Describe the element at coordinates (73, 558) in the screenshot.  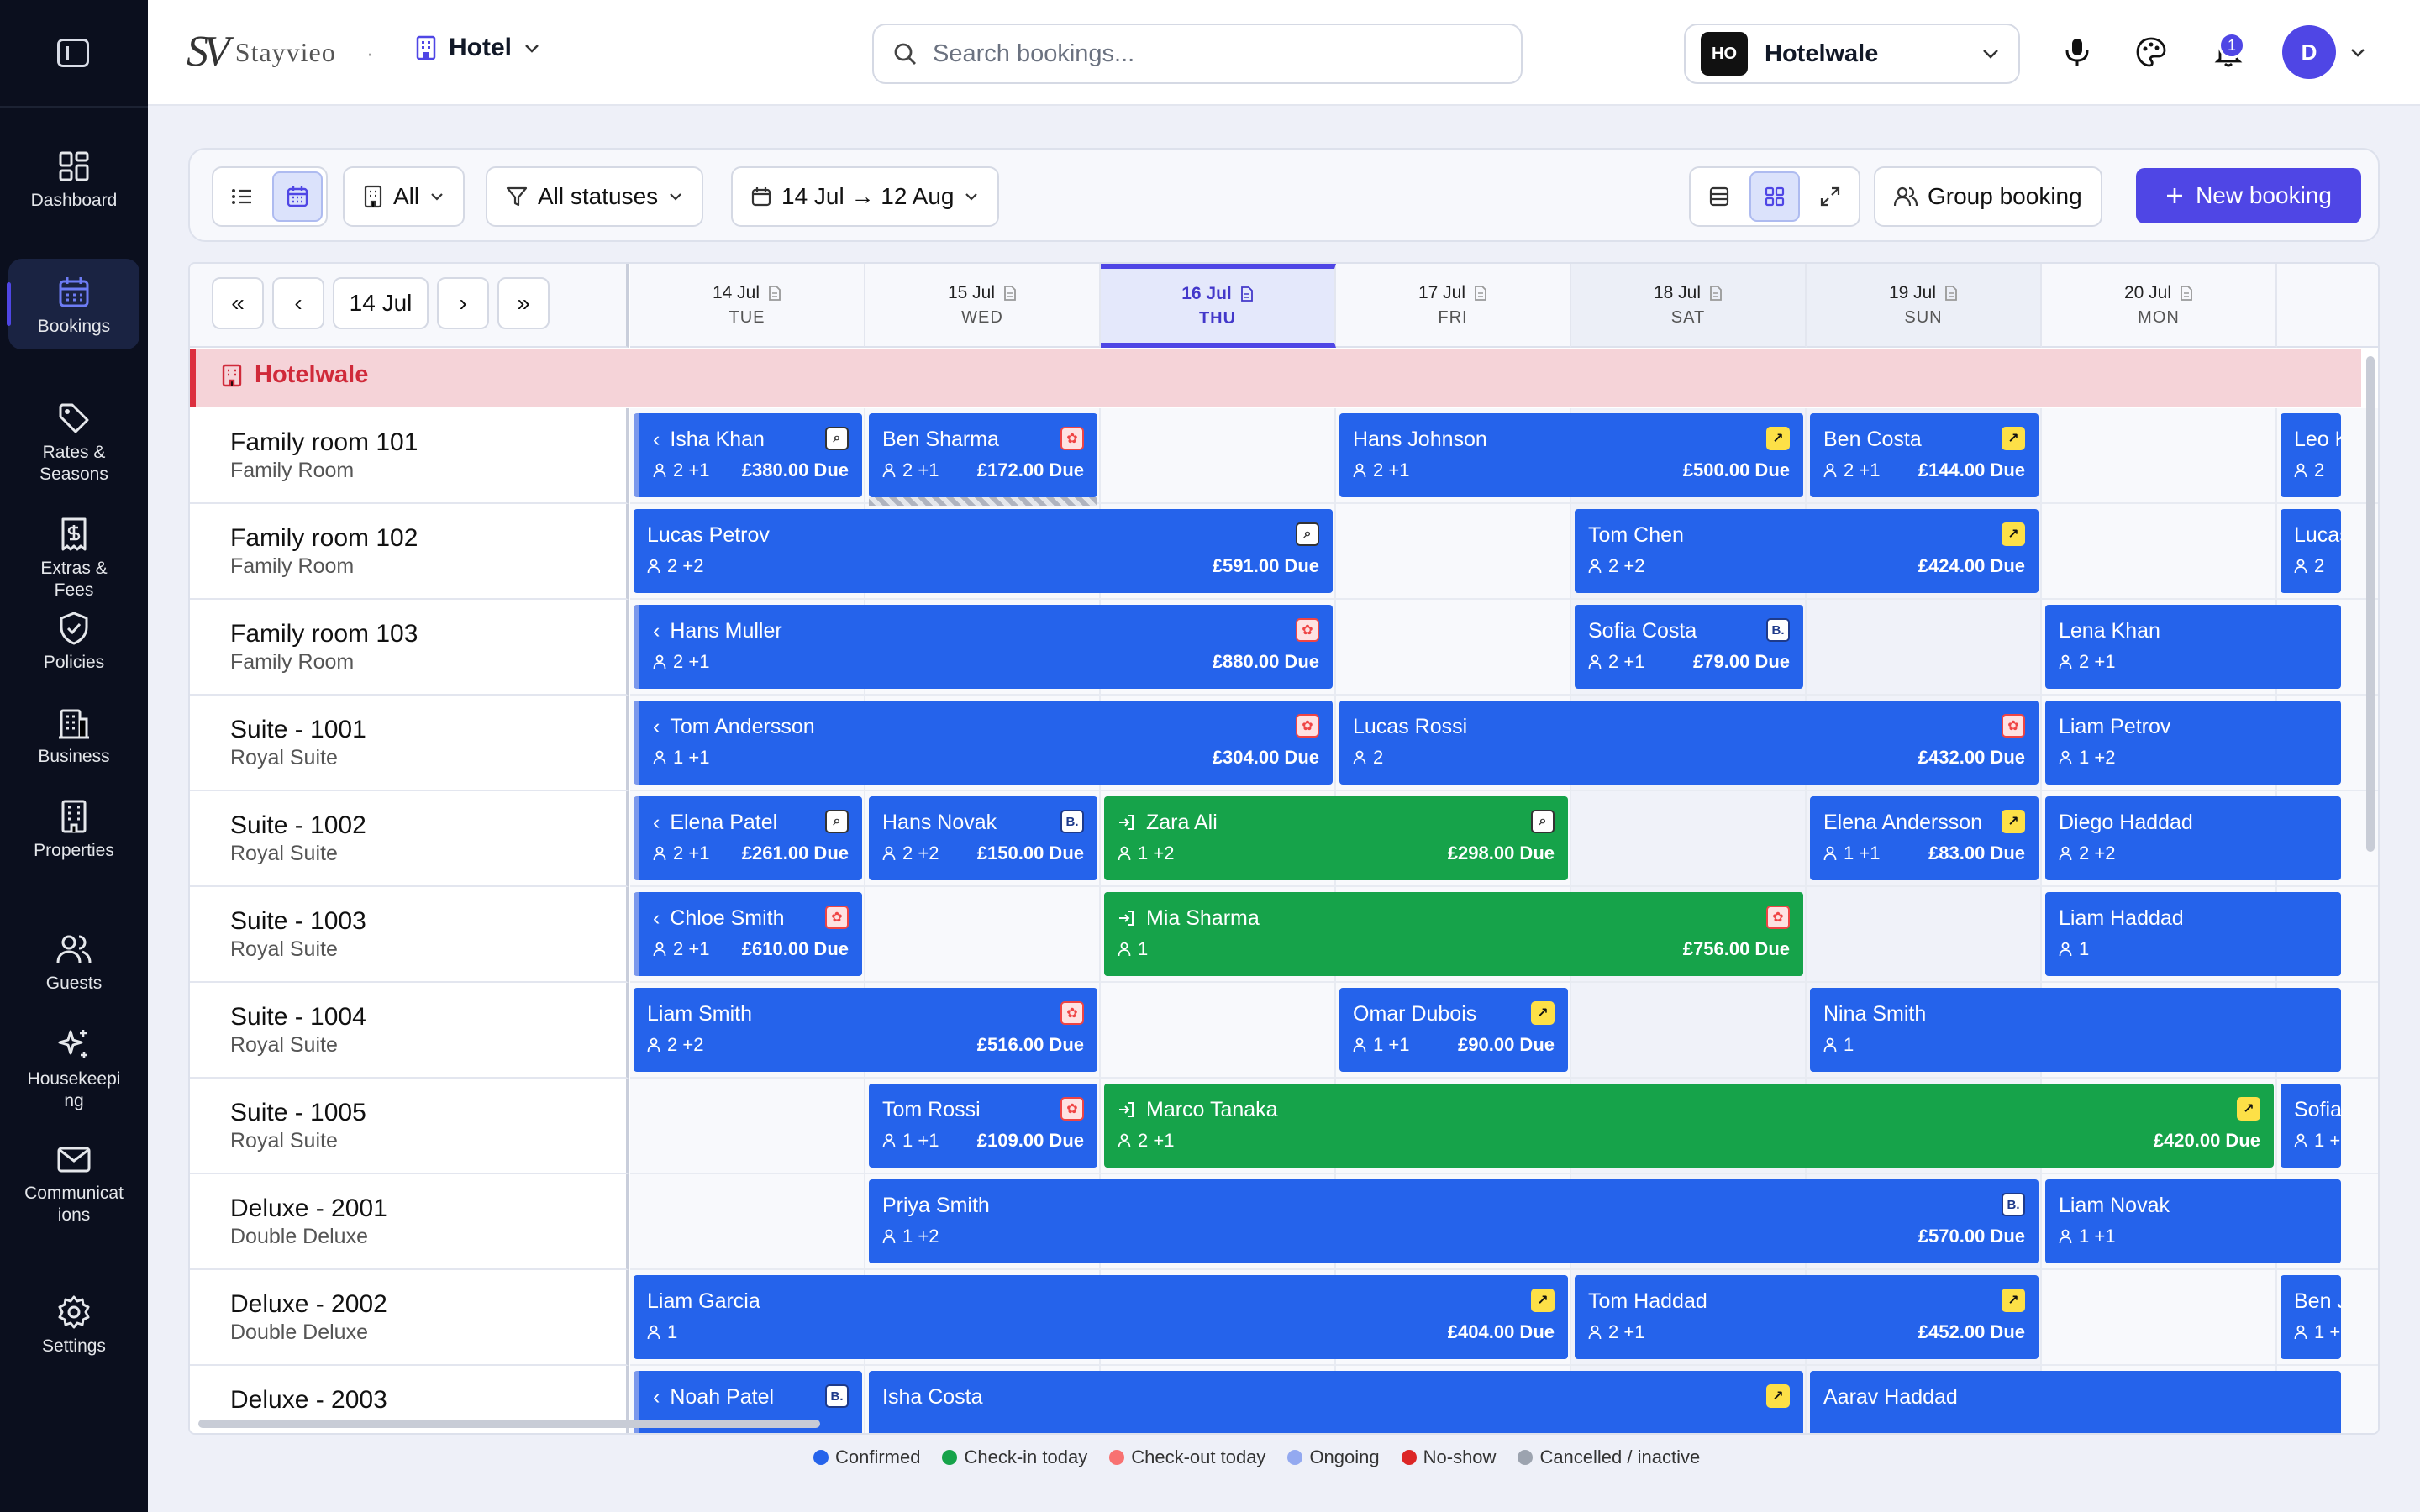
I see `sidebar-item-extras-fees: Extras & Fees` at that location.